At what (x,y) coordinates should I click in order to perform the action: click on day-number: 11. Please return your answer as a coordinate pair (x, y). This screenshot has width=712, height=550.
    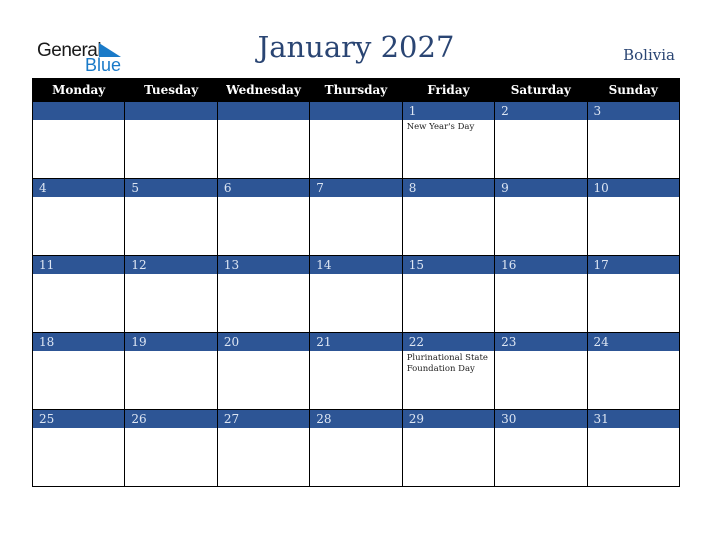
    Looking at the image, I should click on (79, 265).